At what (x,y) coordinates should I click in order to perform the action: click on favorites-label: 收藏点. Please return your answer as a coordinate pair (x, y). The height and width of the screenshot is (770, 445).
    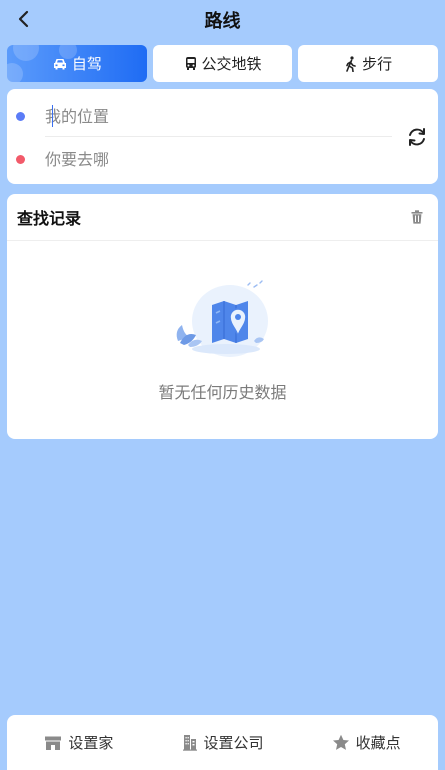
    Looking at the image, I should click on (378, 743).